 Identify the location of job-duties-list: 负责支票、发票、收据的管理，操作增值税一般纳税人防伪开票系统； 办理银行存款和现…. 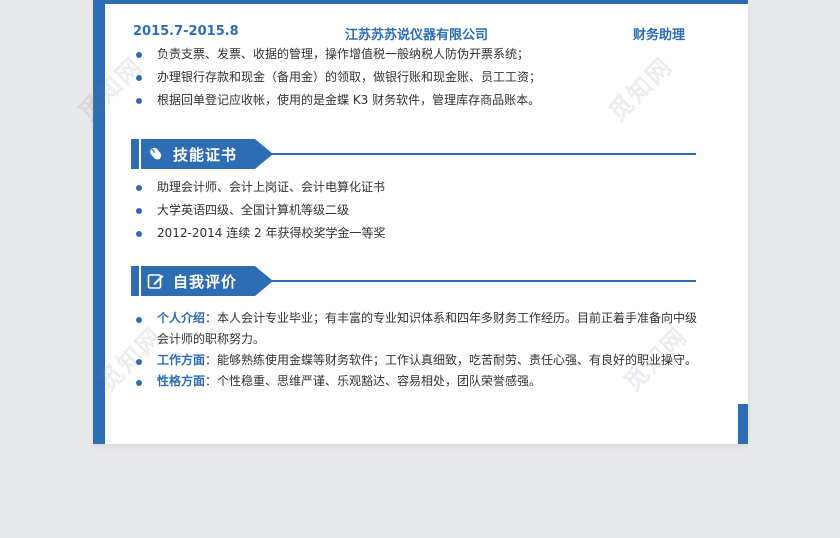
(418, 77).